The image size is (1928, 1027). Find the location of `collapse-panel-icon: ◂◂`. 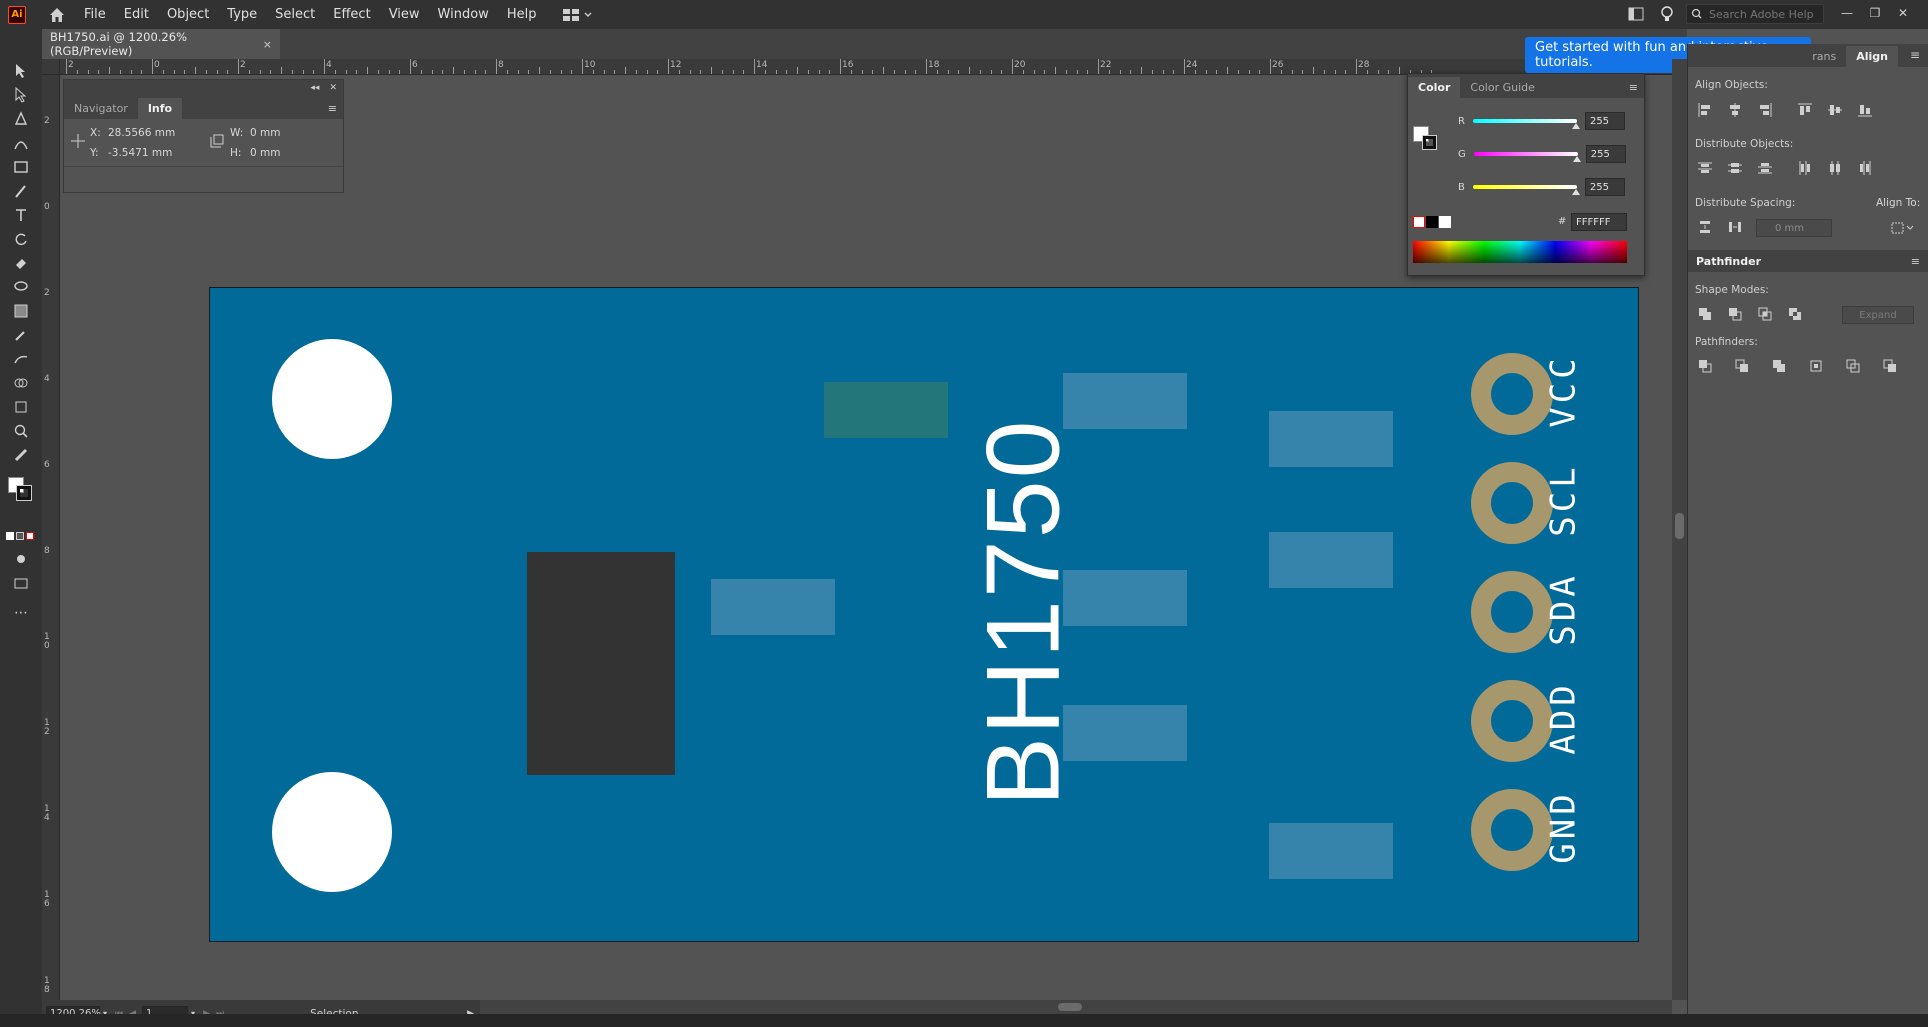

collapse-panel-icon: ◂◂ is located at coordinates (314, 88).